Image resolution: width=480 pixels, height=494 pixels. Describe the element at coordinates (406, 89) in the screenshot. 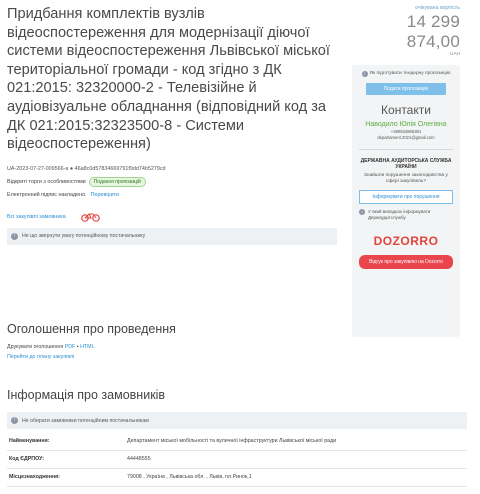

I see `submit-offer-button: Подати пропозицію` at that location.